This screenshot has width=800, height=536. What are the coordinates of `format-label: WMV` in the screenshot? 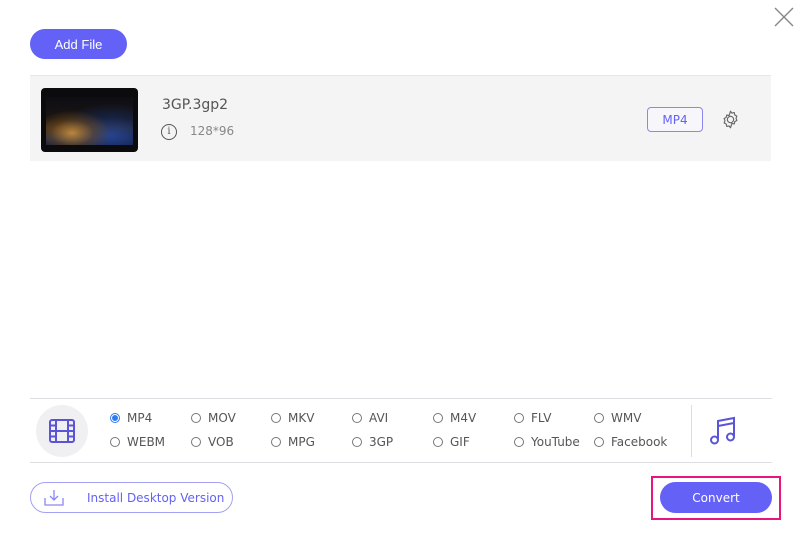 It's located at (626, 418).